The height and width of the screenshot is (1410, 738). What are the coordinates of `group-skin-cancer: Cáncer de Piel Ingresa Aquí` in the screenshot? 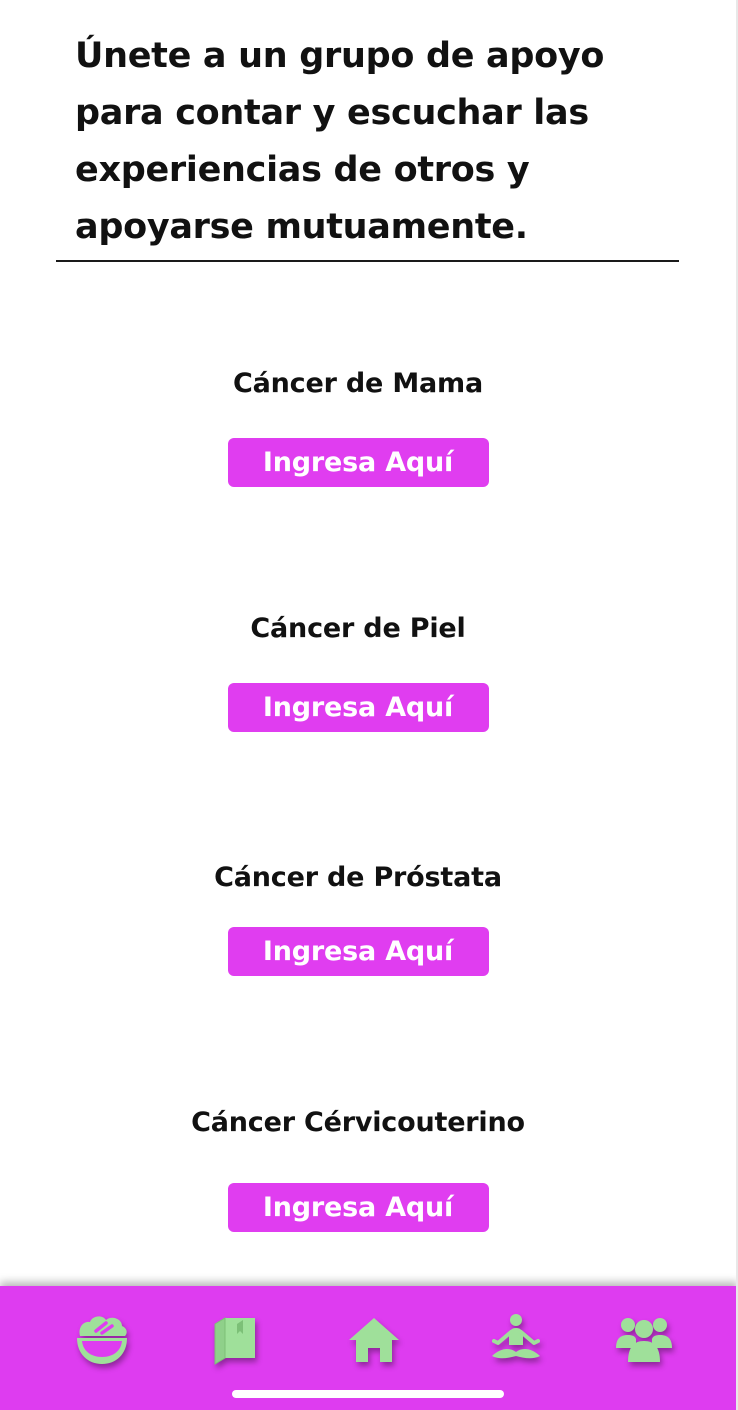 It's located at (358, 670).